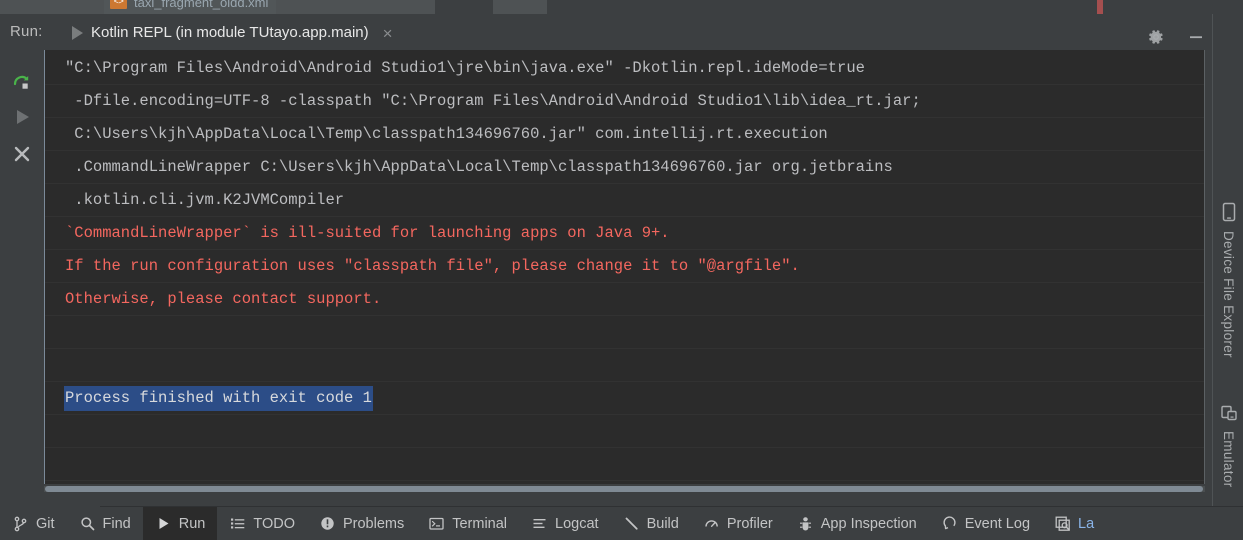 The image size is (1243, 540). I want to click on run-window-label: Run:, so click(26, 31).